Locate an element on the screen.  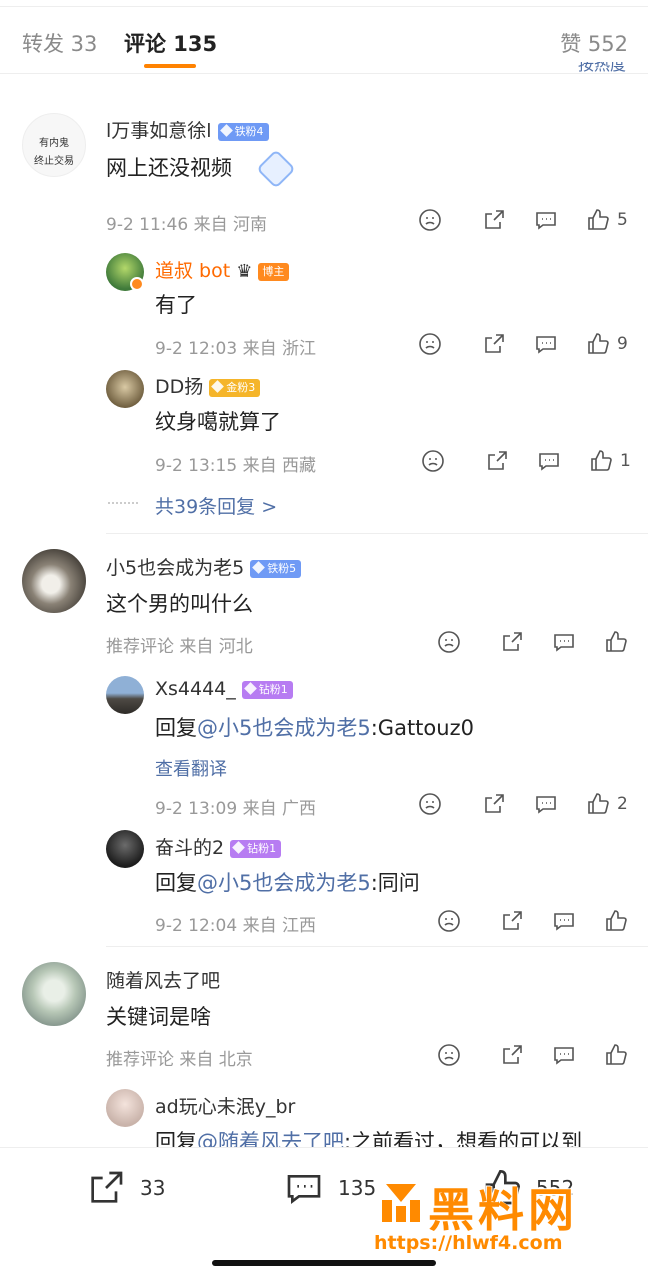
like-count: 1 is located at coordinates (625, 461).